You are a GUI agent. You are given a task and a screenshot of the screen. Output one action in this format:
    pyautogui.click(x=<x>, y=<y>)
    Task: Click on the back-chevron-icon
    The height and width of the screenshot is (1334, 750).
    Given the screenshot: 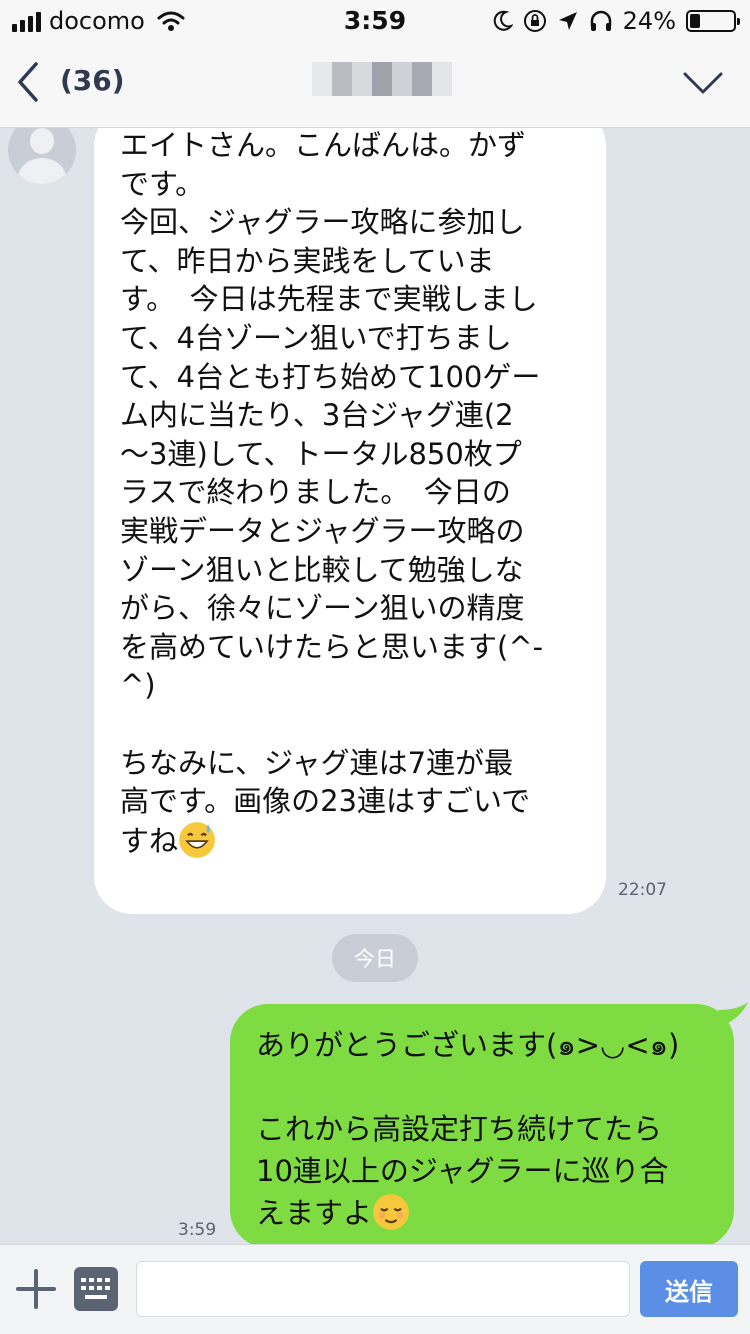 What is the action you would take?
    pyautogui.click(x=29, y=82)
    